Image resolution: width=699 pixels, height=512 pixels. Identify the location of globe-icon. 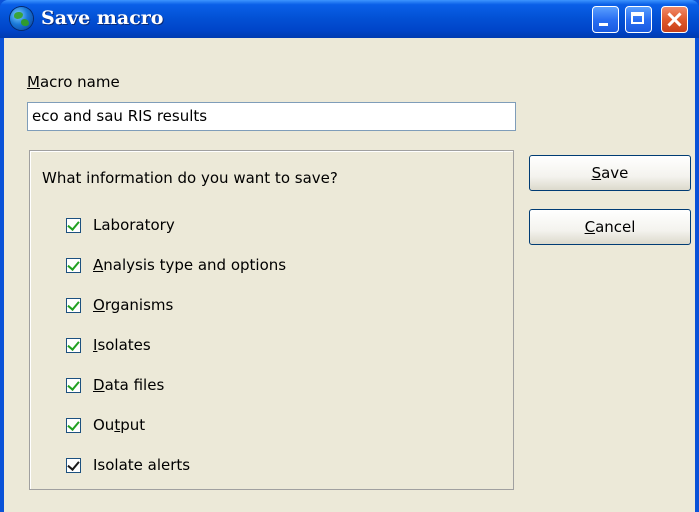
(21, 18).